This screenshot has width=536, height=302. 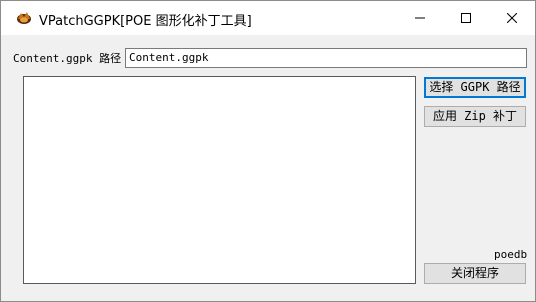 What do you see at coordinates (511, 254) in the screenshot?
I see `credit-label: poedb` at bounding box center [511, 254].